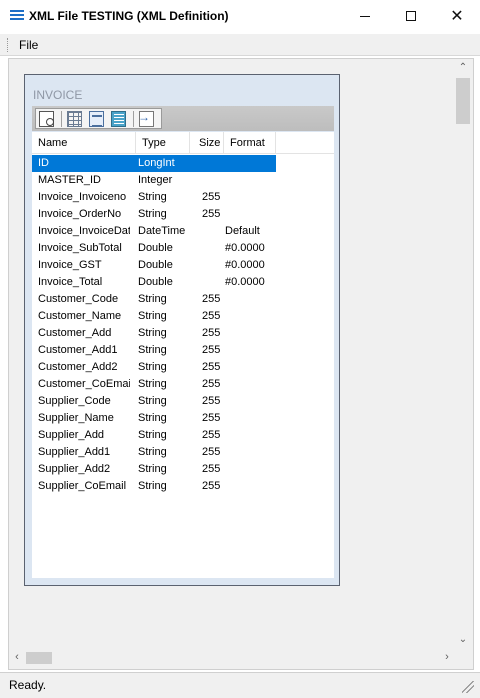 This screenshot has height=698, width=480. I want to click on preview-icon, so click(47, 118).